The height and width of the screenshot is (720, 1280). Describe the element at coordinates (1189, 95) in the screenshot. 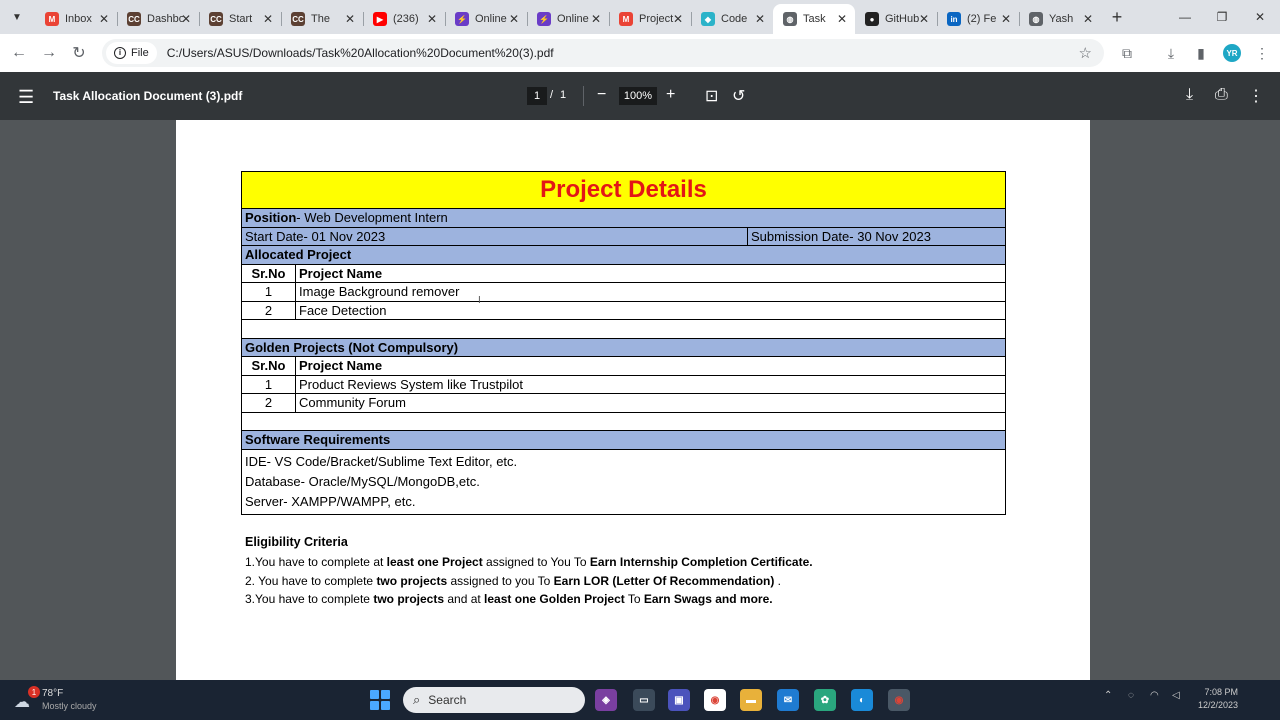

I see `download-pdf-icon: ⤓` at that location.